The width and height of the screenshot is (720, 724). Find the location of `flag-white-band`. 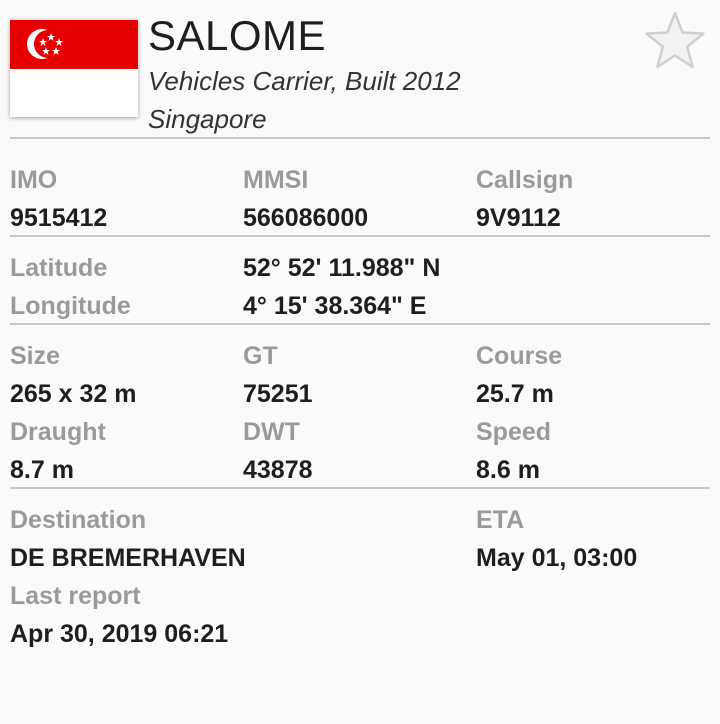

flag-white-band is located at coordinates (74, 93).